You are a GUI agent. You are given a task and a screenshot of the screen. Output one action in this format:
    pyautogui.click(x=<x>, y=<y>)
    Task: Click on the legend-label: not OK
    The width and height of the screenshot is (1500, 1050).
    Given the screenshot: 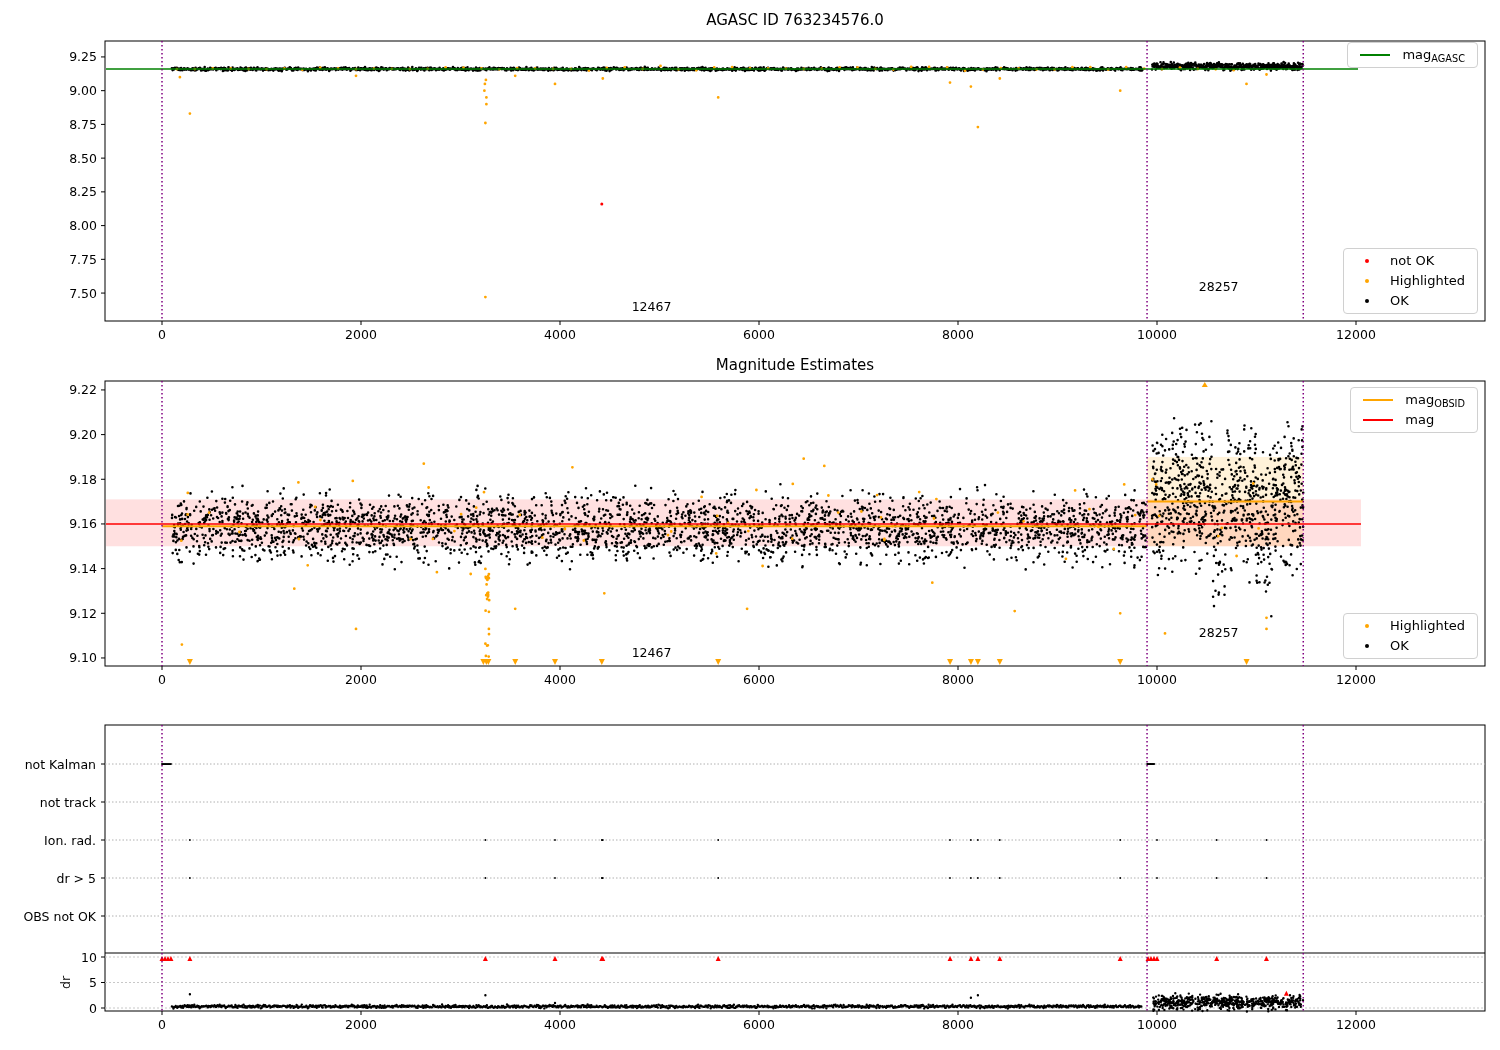 What is the action you would take?
    pyautogui.click(x=1413, y=261)
    